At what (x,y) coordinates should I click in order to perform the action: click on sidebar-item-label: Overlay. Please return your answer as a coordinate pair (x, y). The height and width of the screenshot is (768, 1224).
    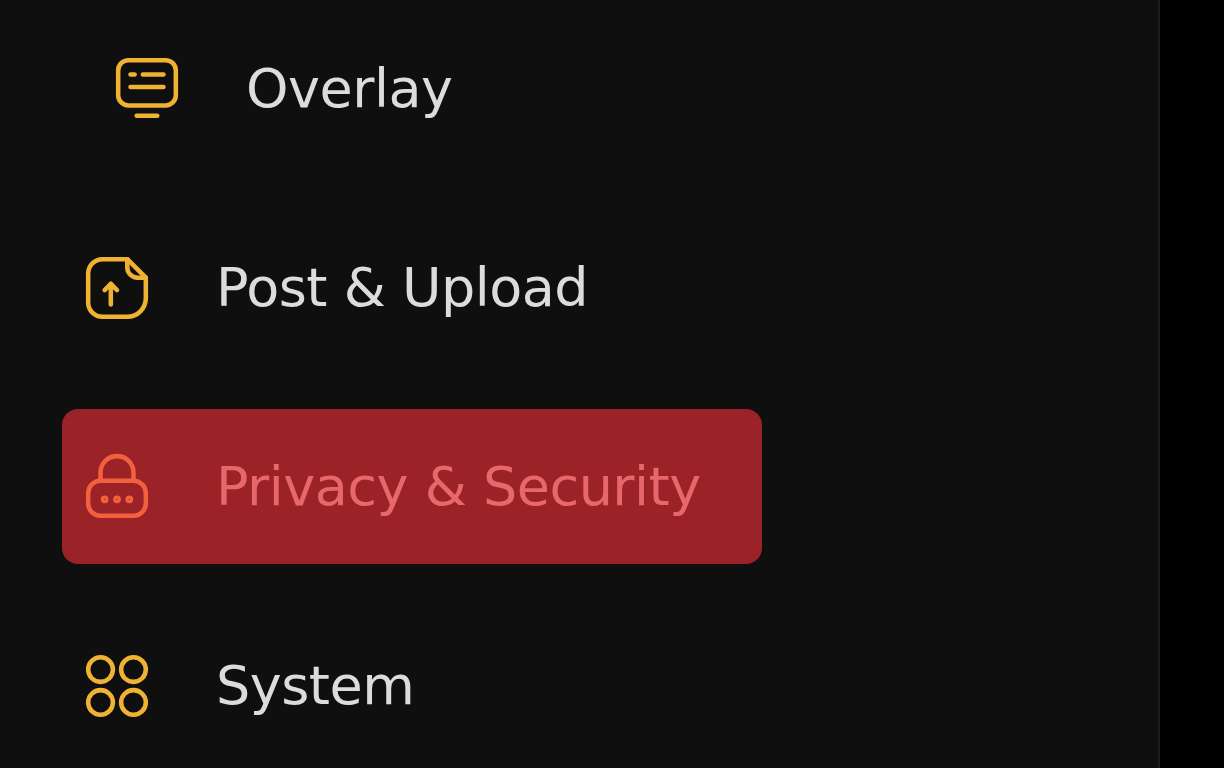
    Looking at the image, I should click on (349, 89).